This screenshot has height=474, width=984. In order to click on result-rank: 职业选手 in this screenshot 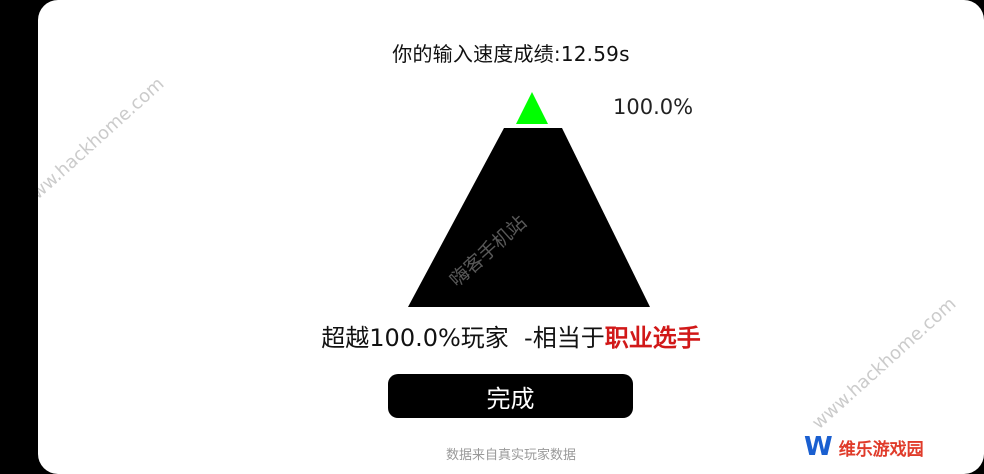, I will do `click(652, 338)`.